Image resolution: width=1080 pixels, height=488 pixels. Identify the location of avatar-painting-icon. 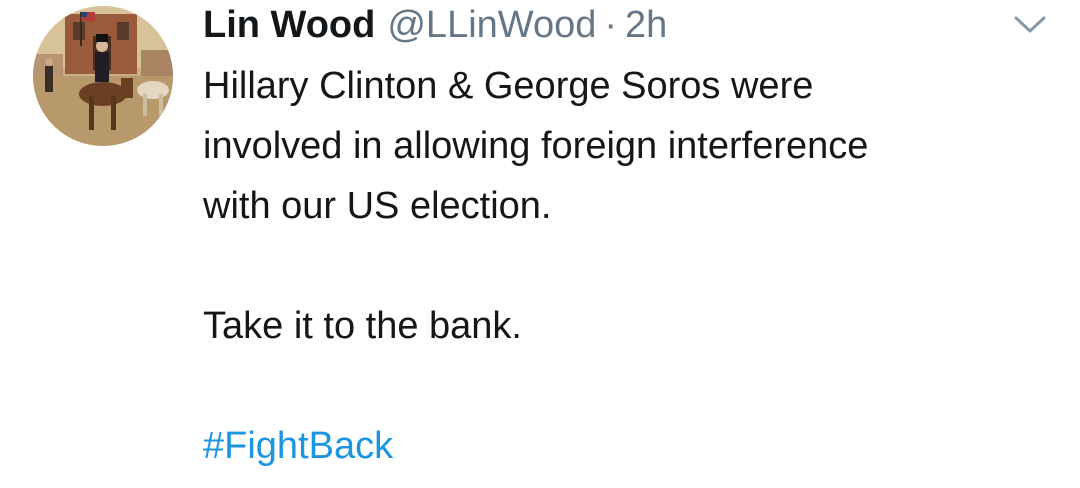
(103, 76).